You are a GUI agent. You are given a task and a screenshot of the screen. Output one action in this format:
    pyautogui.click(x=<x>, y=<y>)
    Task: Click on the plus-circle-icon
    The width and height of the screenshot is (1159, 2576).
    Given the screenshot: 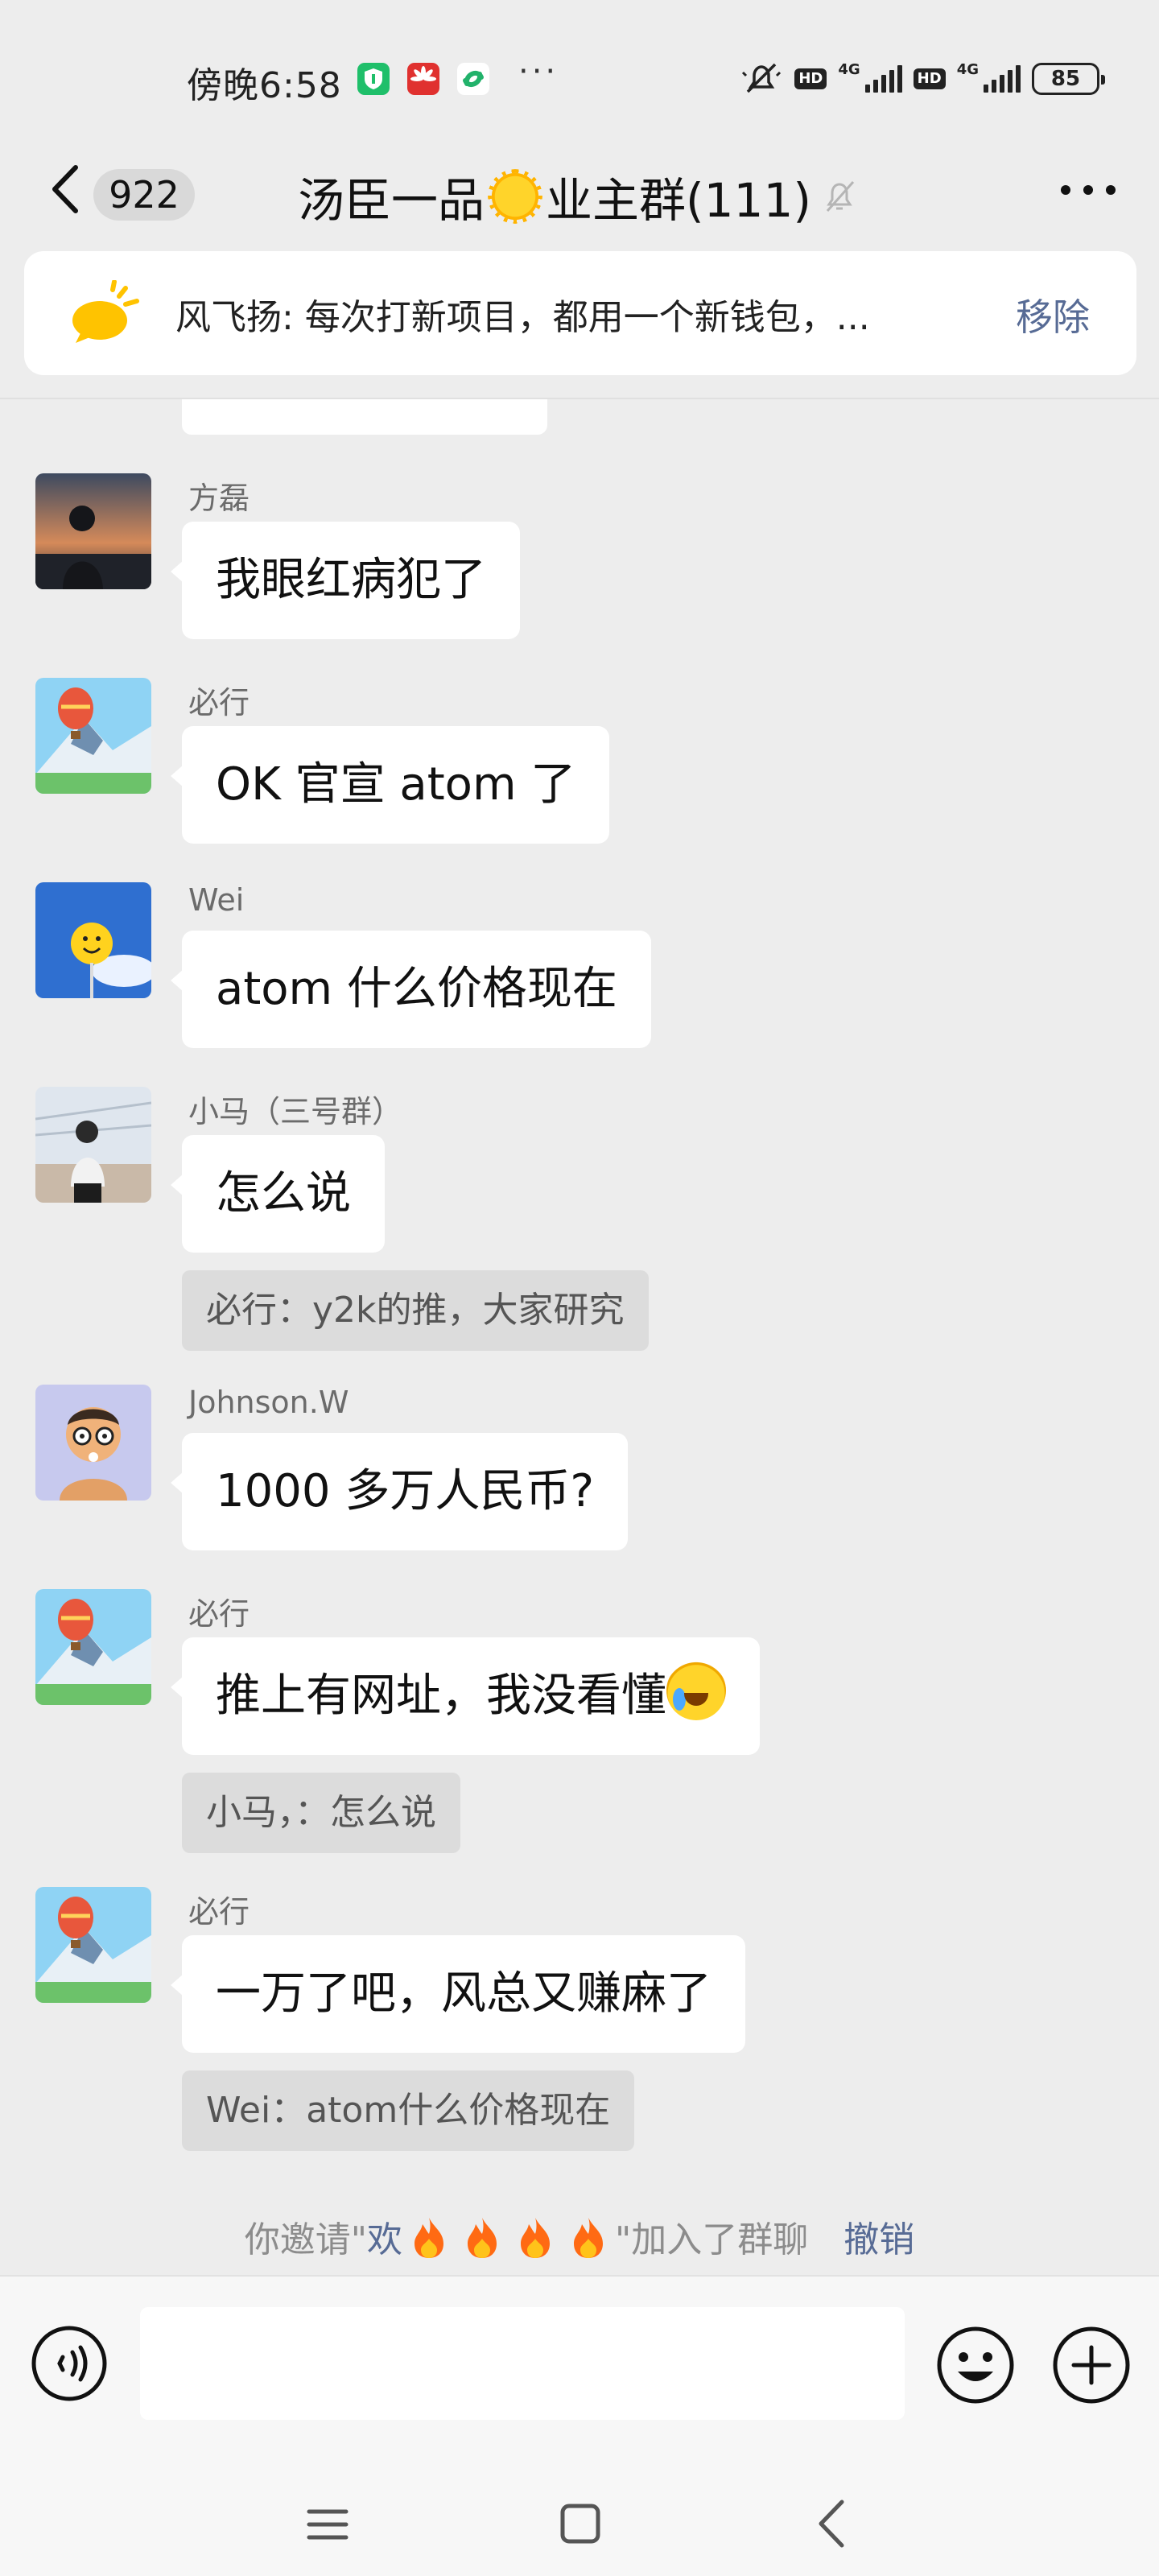 What is the action you would take?
    pyautogui.click(x=1091, y=2365)
    